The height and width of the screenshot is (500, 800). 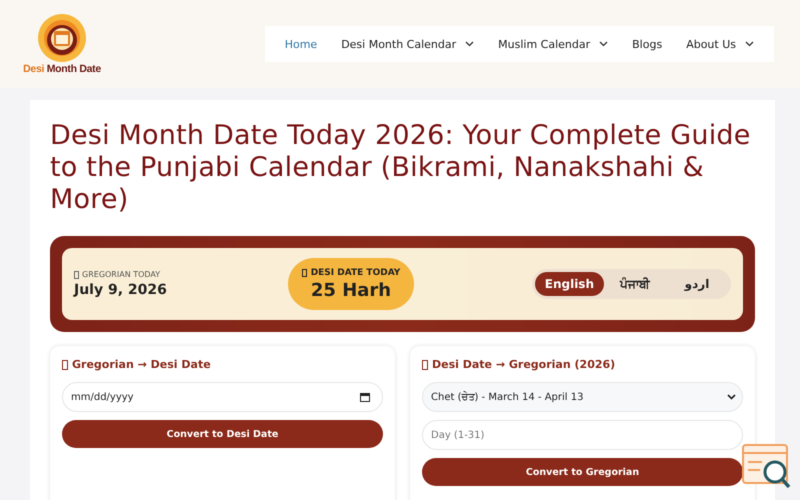 I want to click on calendar-icon, so click(x=365, y=397).